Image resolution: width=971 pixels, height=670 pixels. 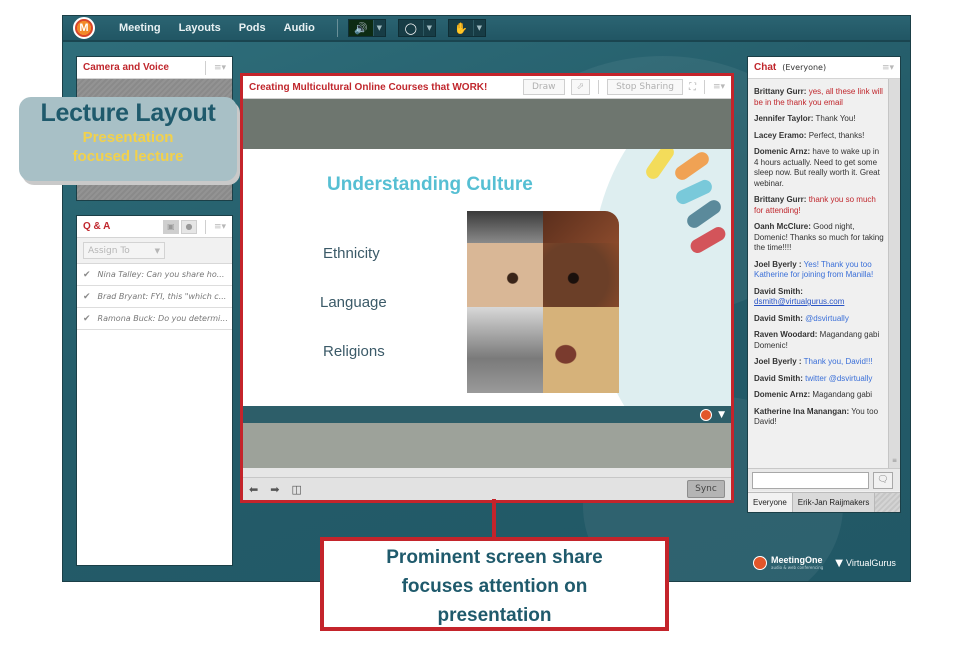 What do you see at coordinates (870, 563) in the screenshot?
I see `virtualgurus-name: VirtualGurus` at bounding box center [870, 563].